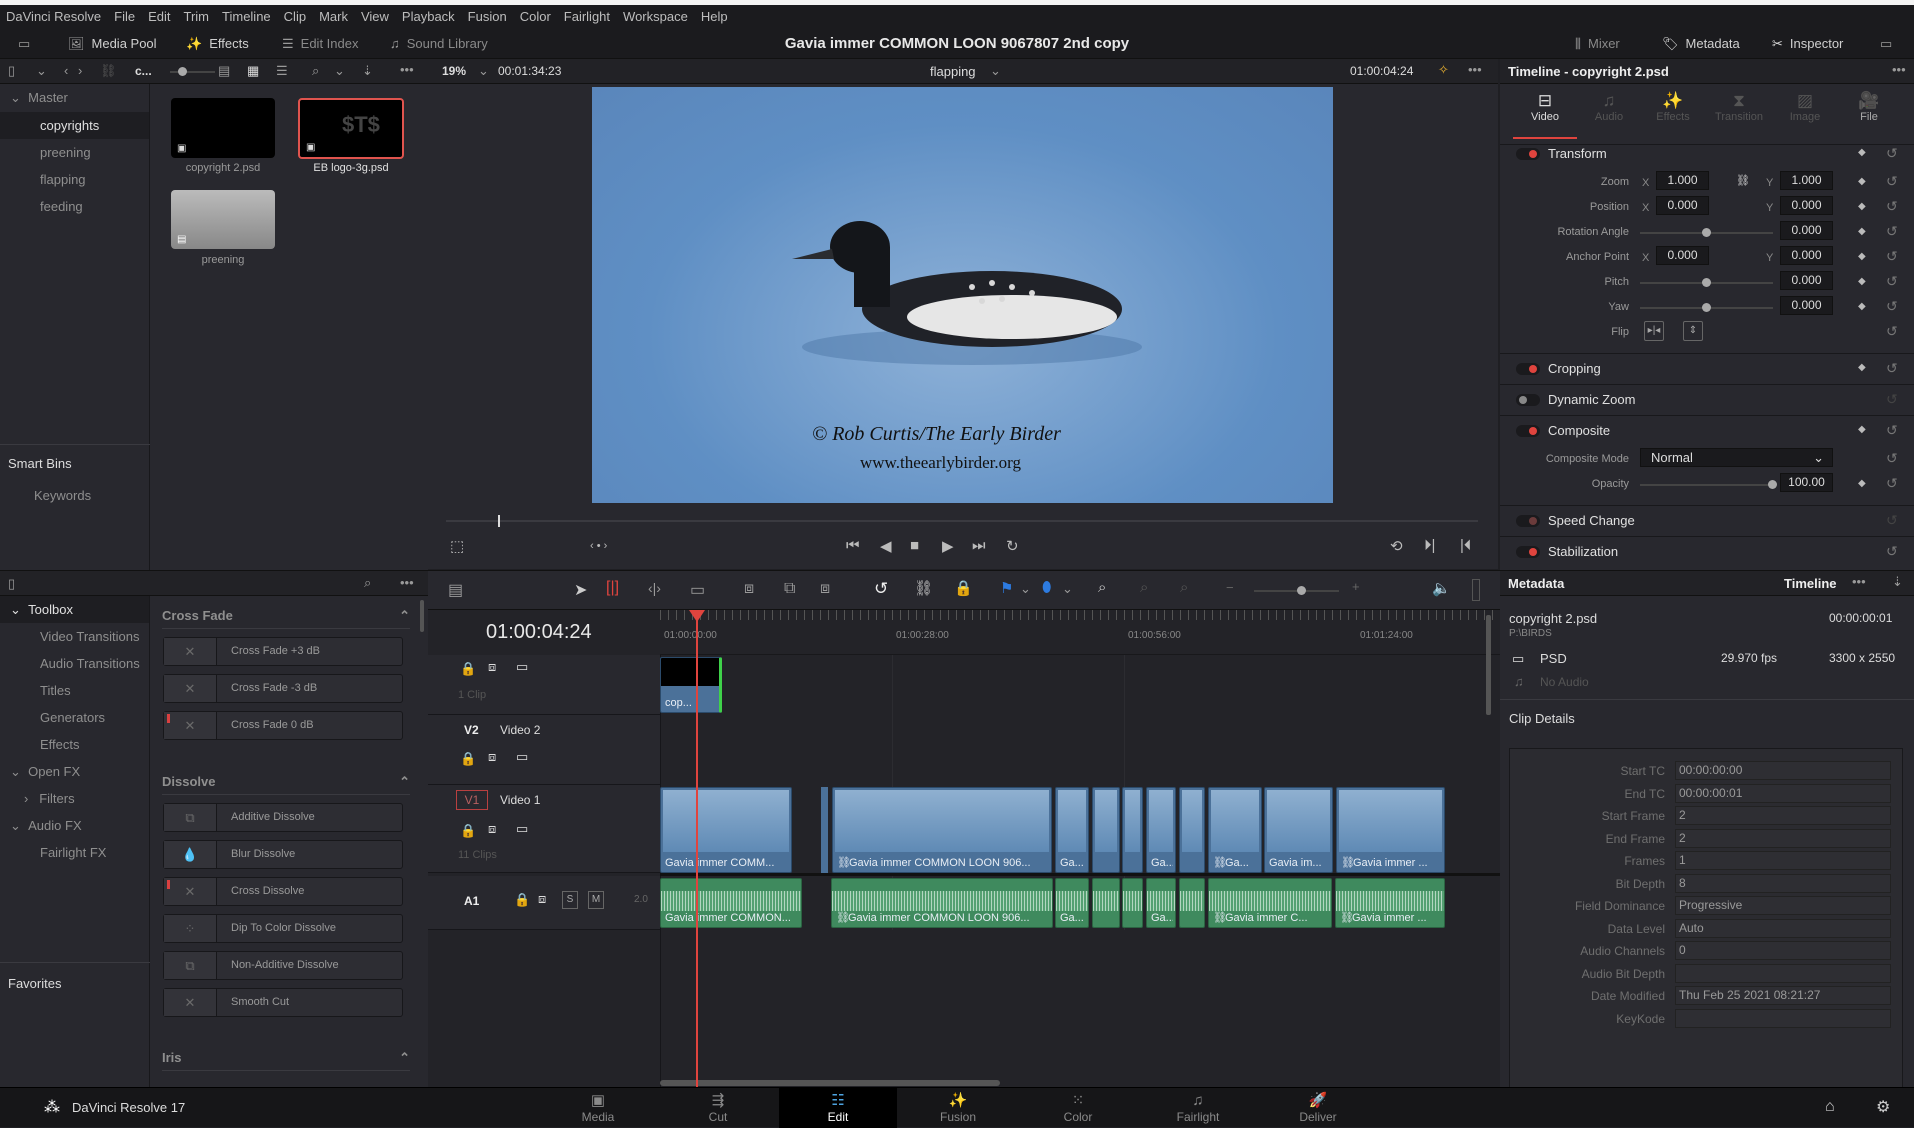 The height and width of the screenshot is (1128, 1914). What do you see at coordinates (655, 16) in the screenshot?
I see `menu-workspace: Workspace` at bounding box center [655, 16].